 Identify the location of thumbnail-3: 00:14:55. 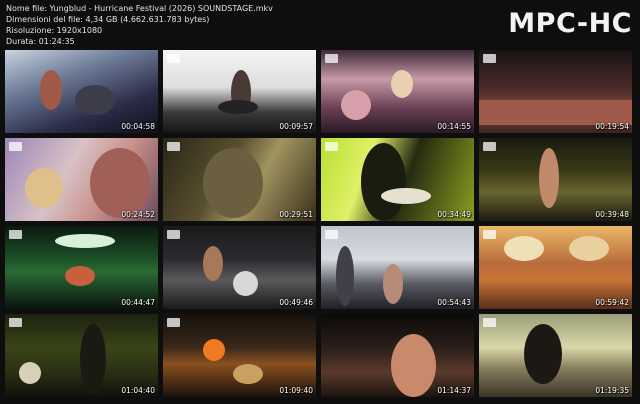
(397, 91).